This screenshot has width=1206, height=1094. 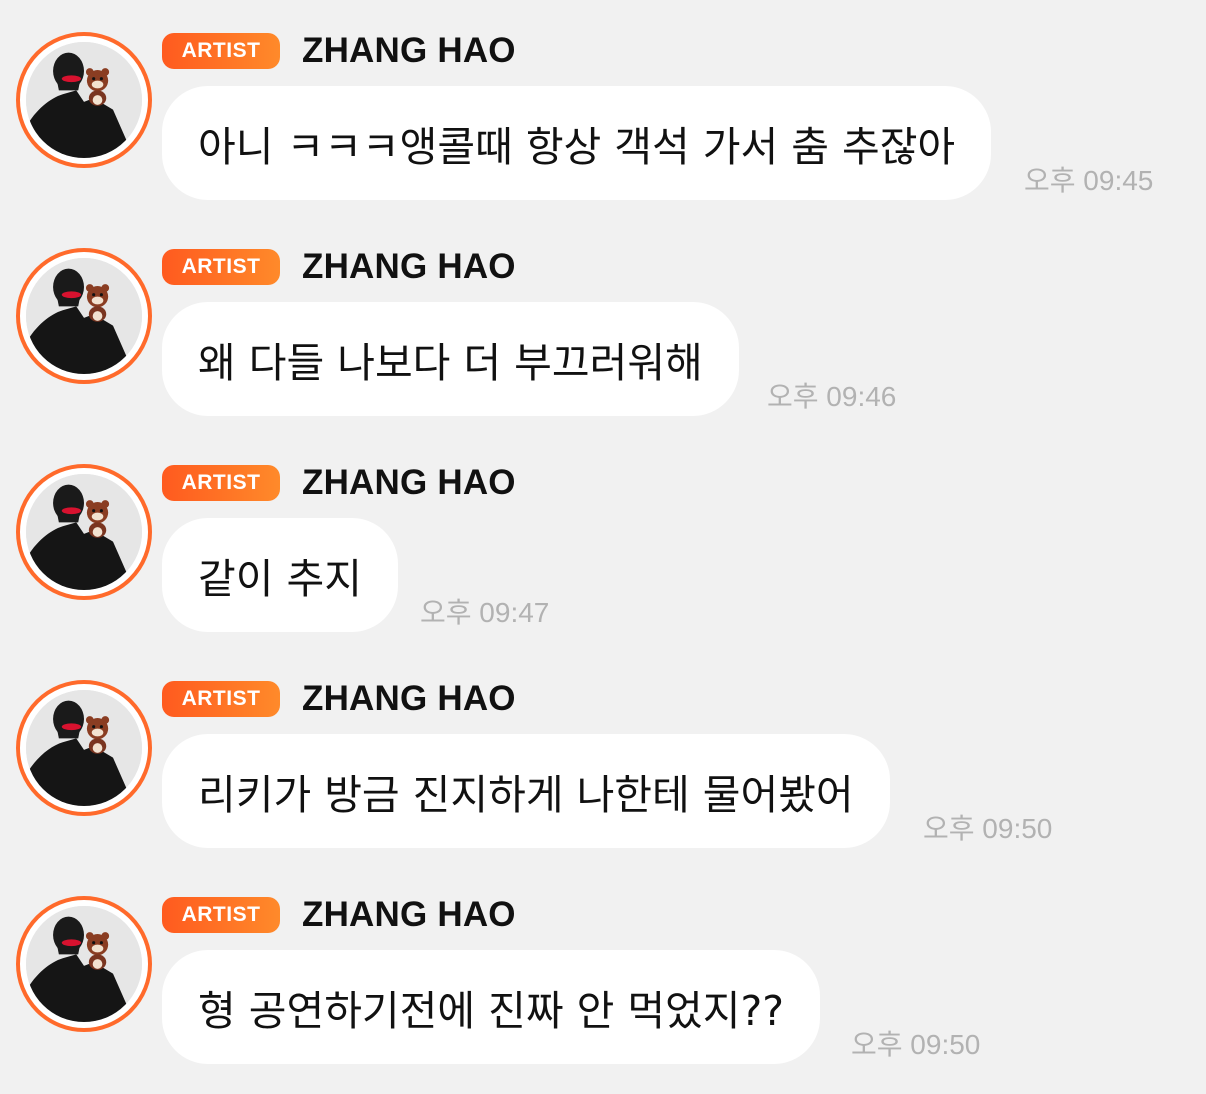 I want to click on message-bubble: 리키가 방금 진지하게 나한테 물어봤어, so click(x=526, y=791).